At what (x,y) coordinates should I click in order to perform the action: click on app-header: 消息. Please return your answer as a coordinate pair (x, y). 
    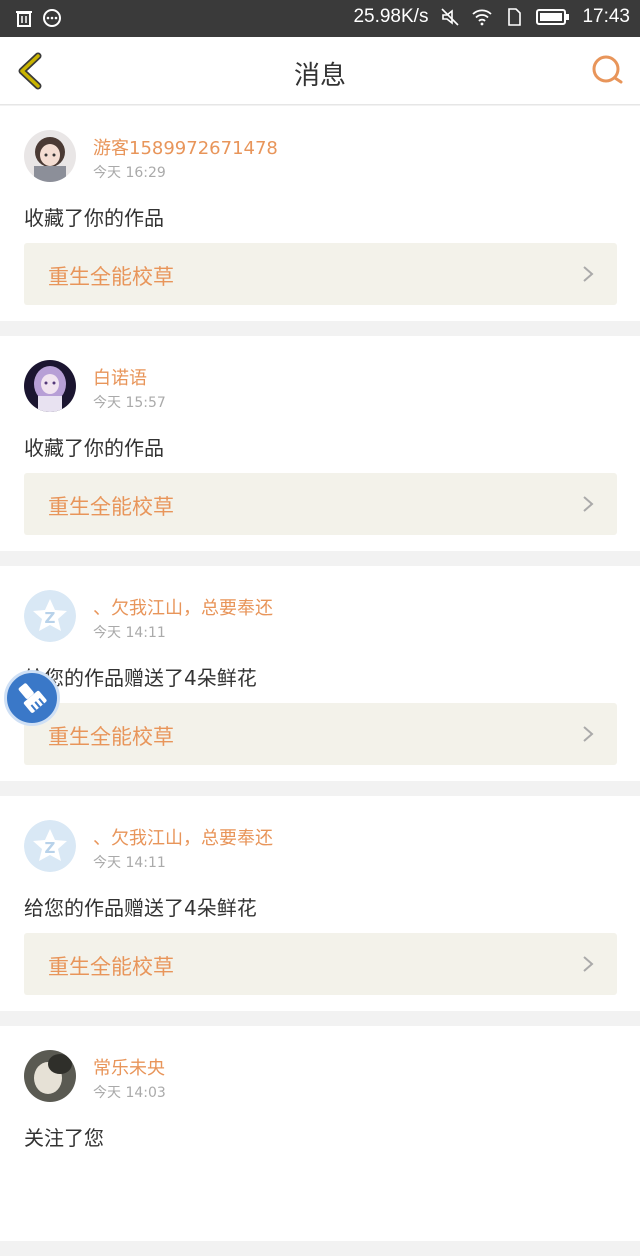
    Looking at the image, I should click on (320, 71).